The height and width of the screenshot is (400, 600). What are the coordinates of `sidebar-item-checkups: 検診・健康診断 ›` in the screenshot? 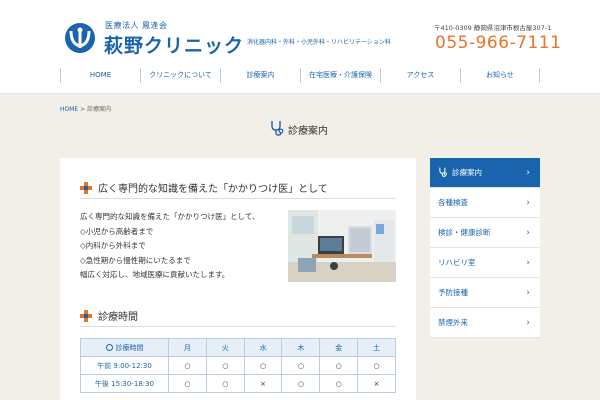 It's located at (485, 233).